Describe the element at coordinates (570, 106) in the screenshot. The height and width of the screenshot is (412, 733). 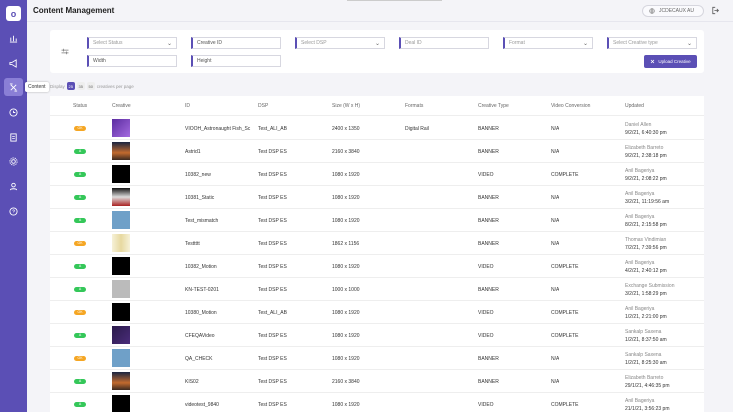
I see `col-video-conversion: Video Conversion` at that location.